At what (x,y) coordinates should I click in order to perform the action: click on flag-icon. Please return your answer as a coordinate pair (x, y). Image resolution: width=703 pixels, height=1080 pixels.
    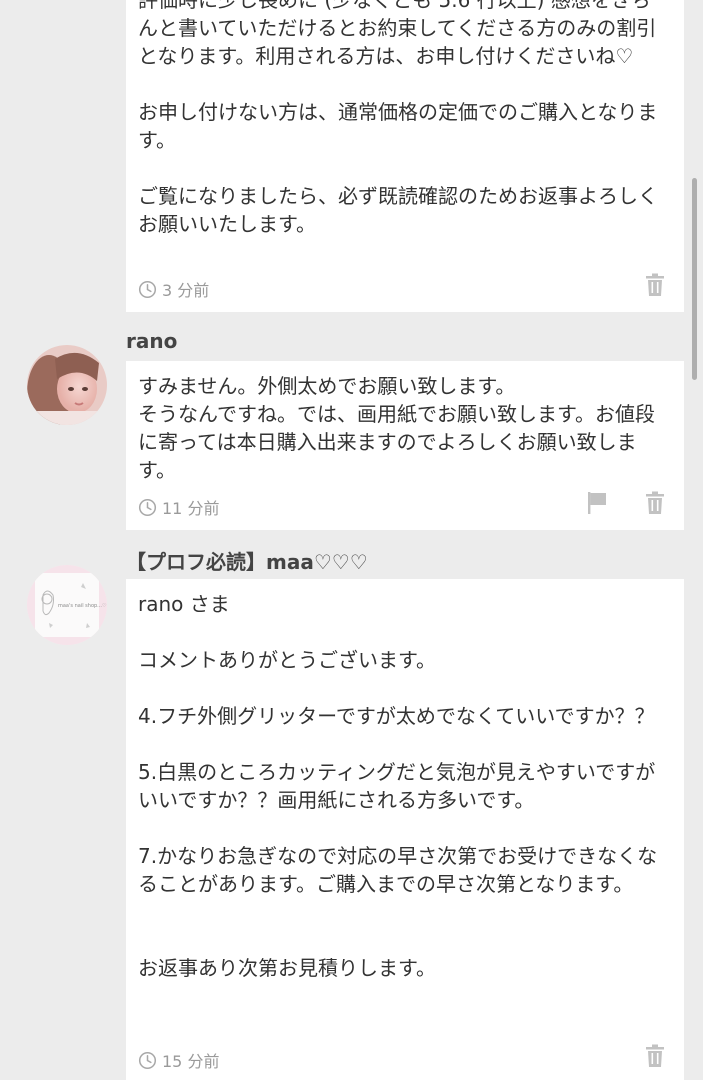
    Looking at the image, I should click on (597, 503).